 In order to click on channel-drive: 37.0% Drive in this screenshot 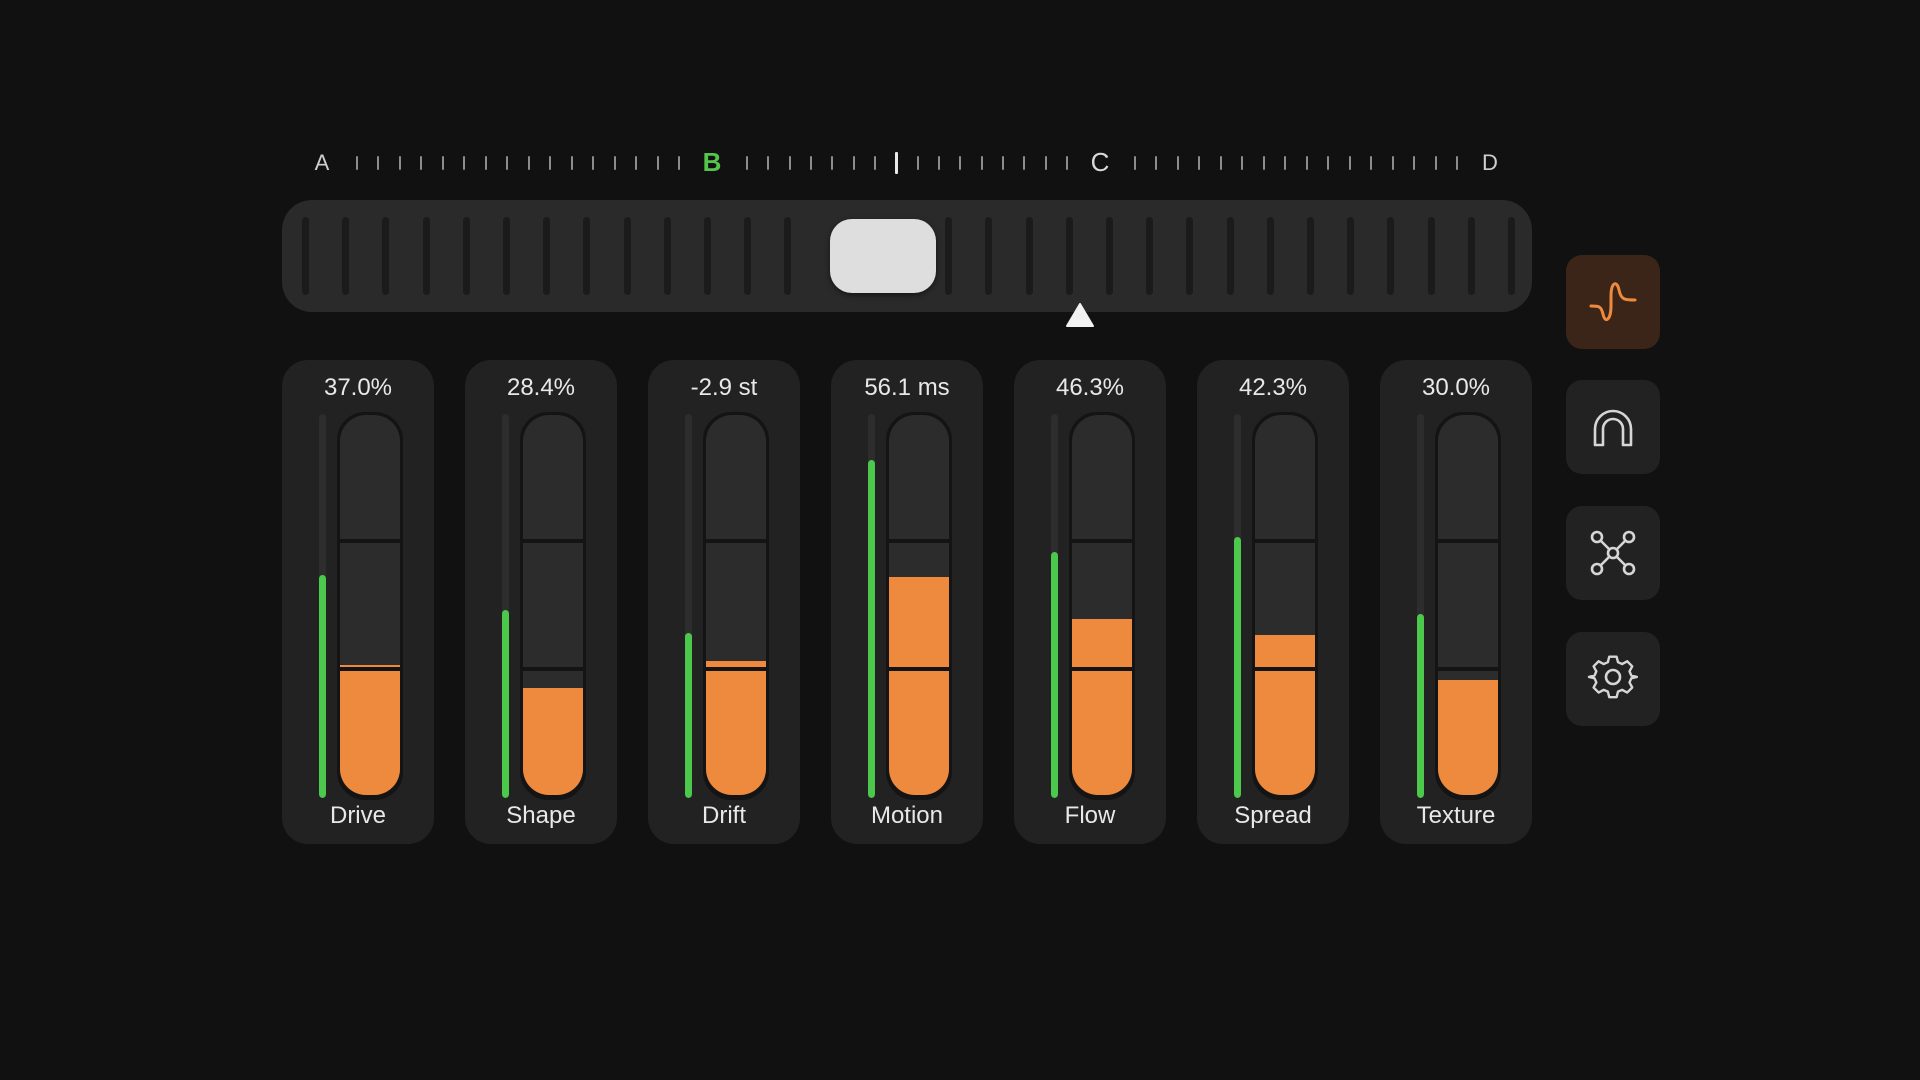, I will do `click(358, 602)`.